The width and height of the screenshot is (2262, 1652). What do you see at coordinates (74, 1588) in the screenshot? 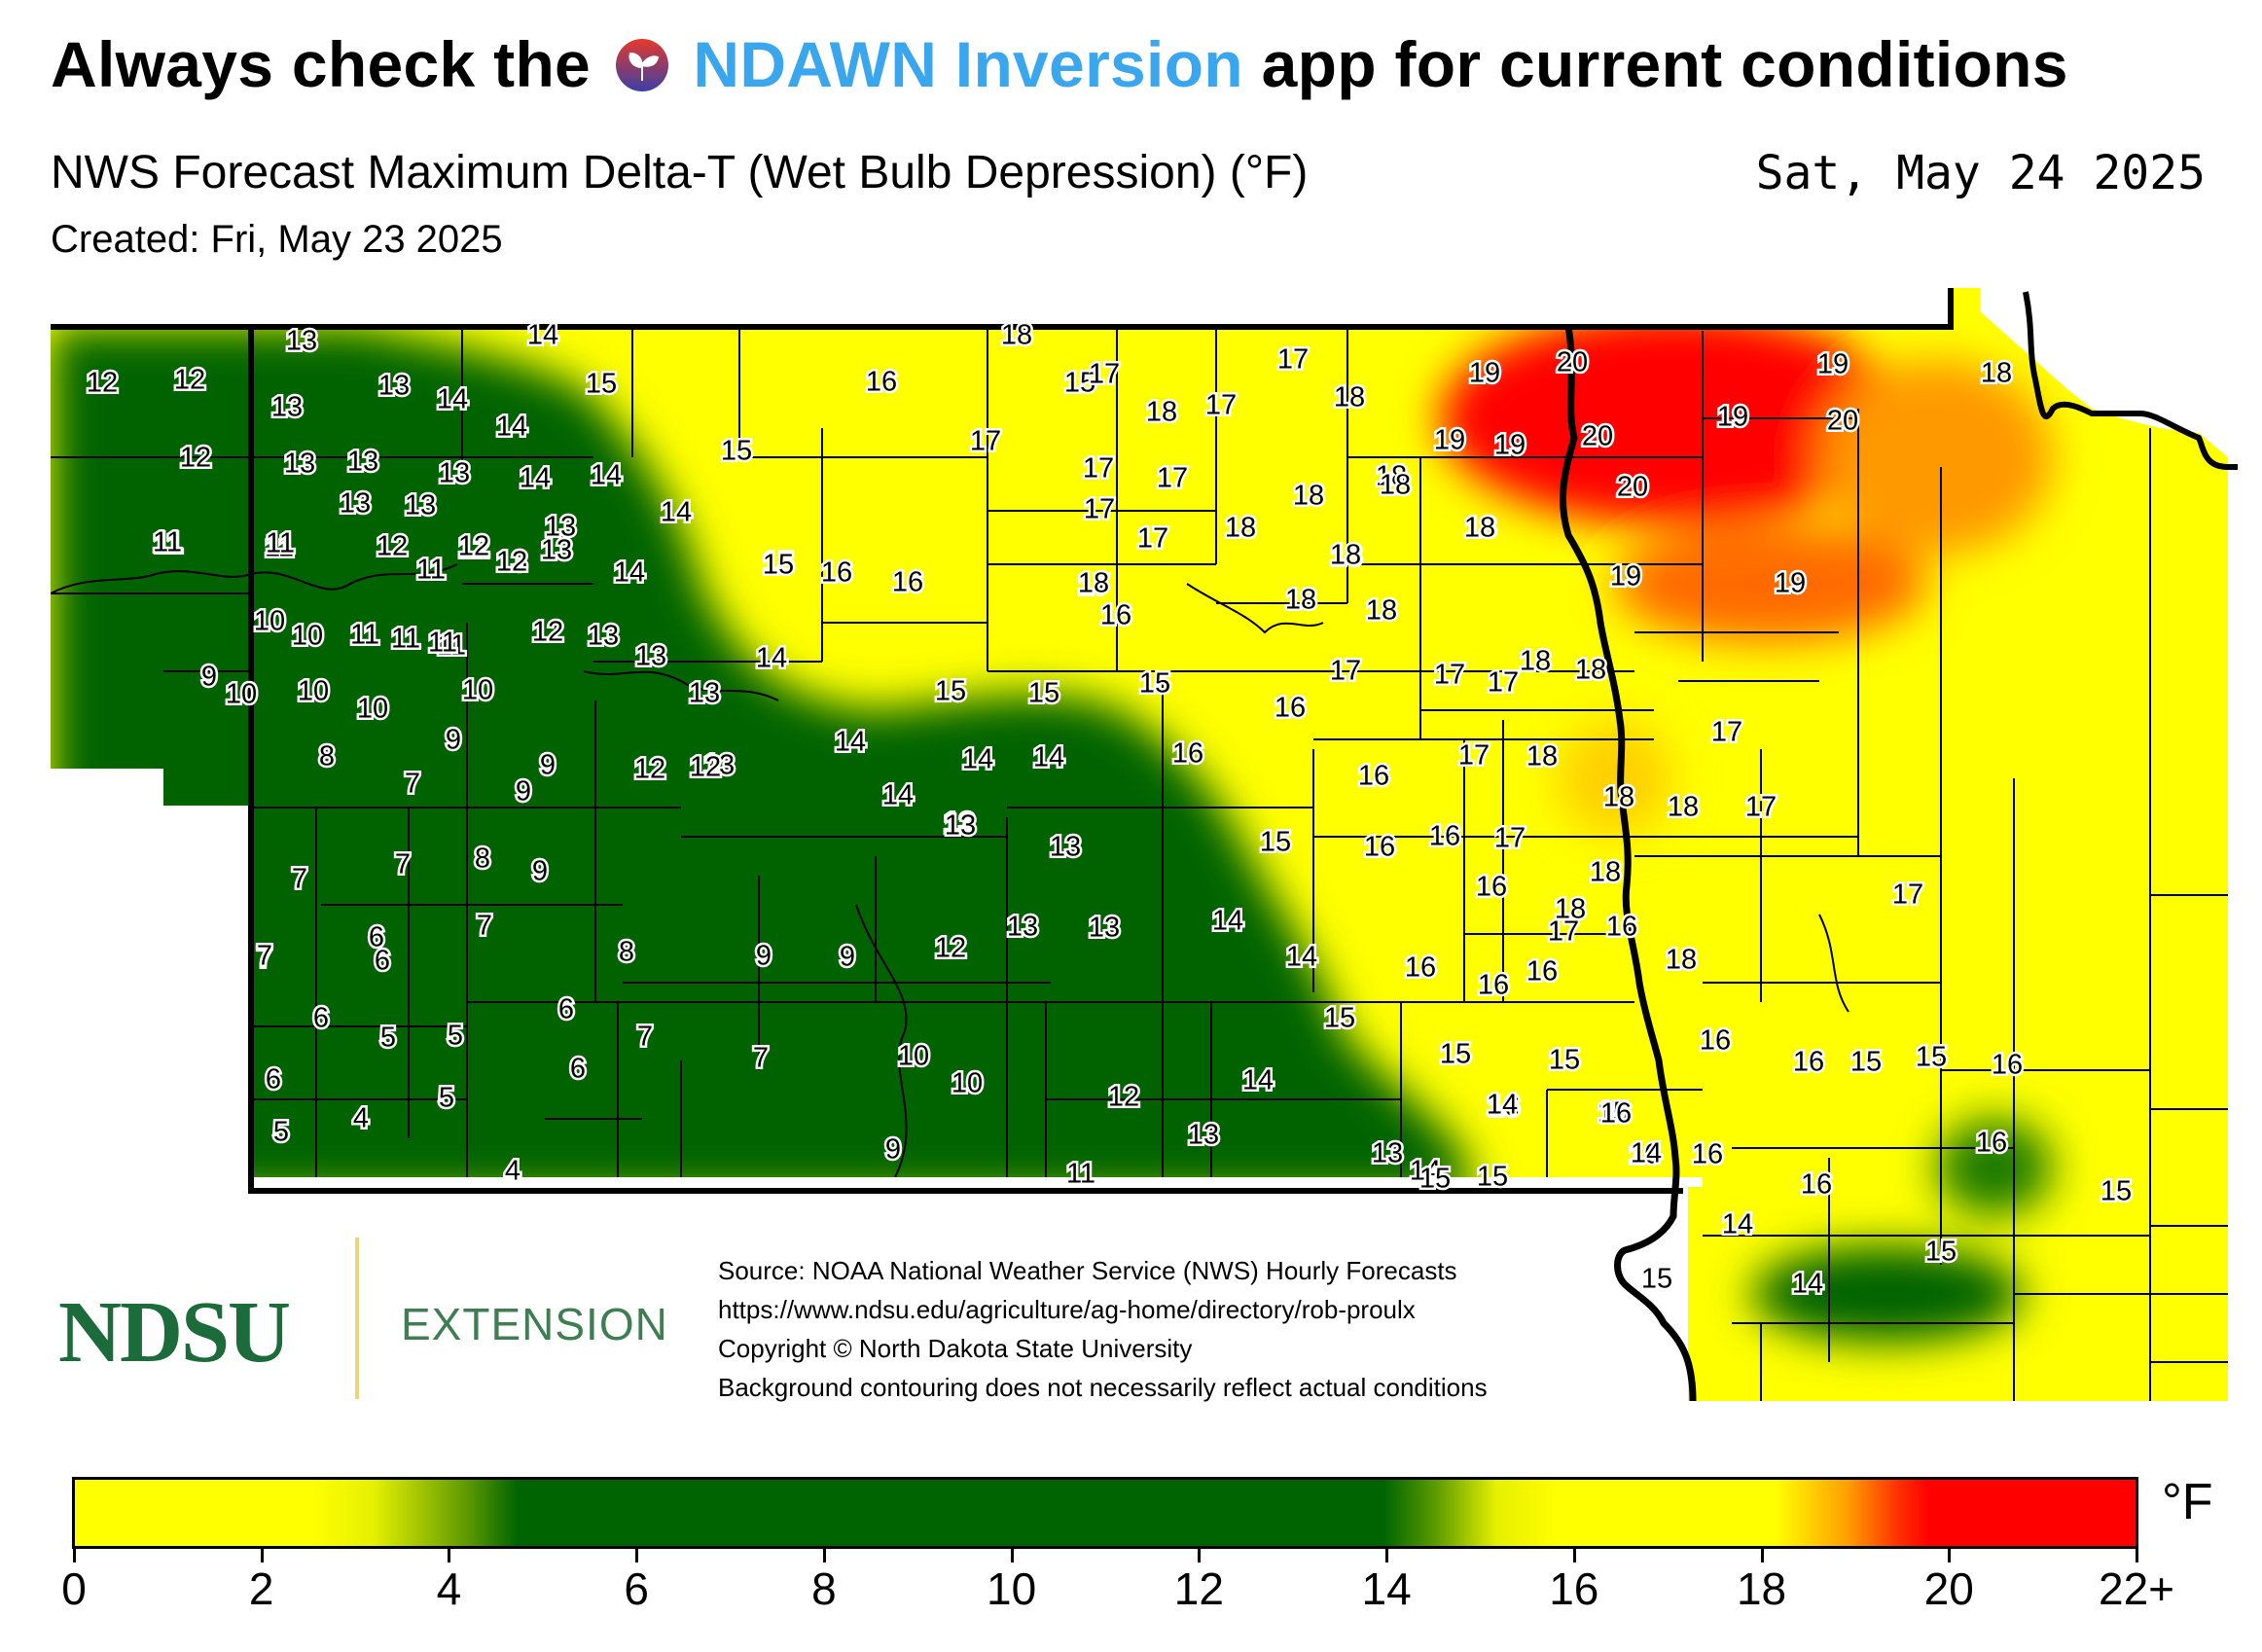
I see `colorbar-tick-label: 0` at bounding box center [74, 1588].